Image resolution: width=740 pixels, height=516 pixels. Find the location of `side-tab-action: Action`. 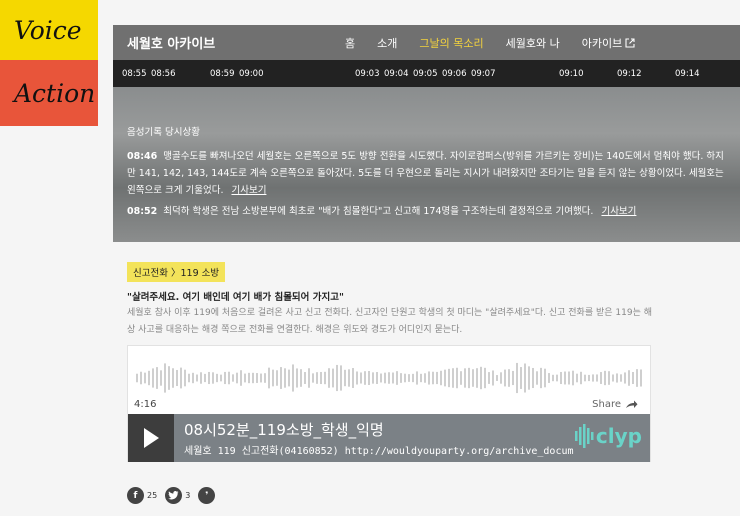

side-tab-action: Action is located at coordinates (49, 93).